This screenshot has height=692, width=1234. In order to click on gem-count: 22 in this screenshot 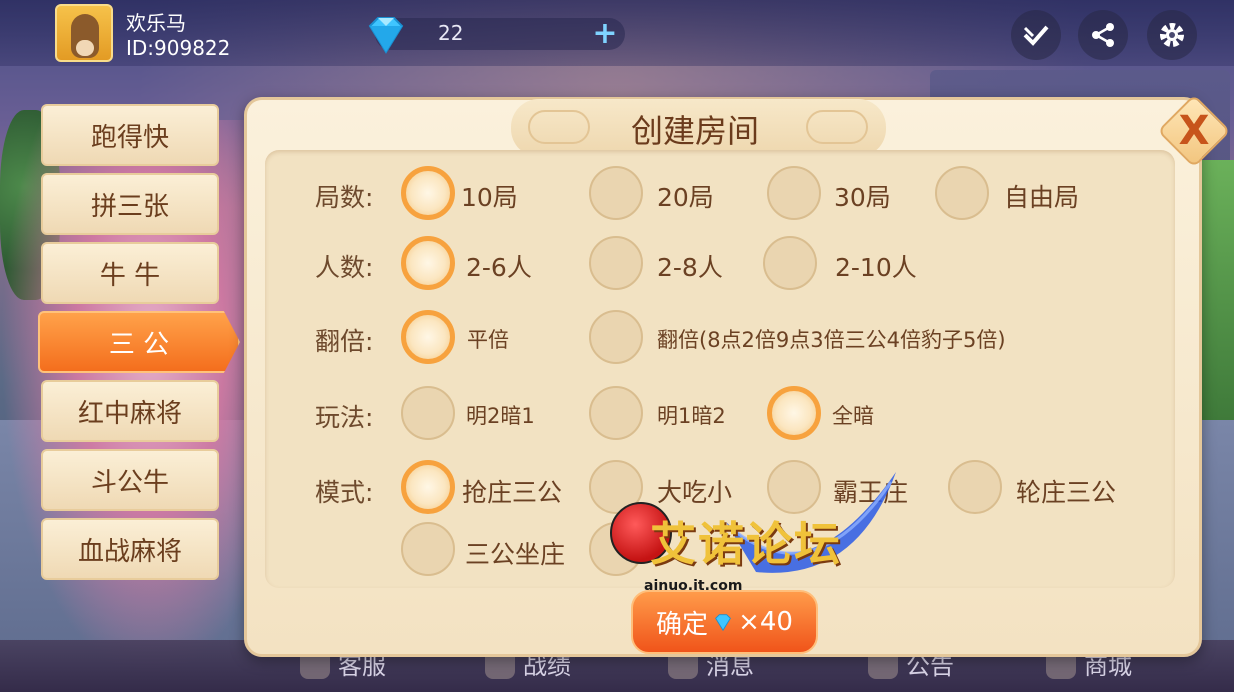, I will do `click(451, 33)`.